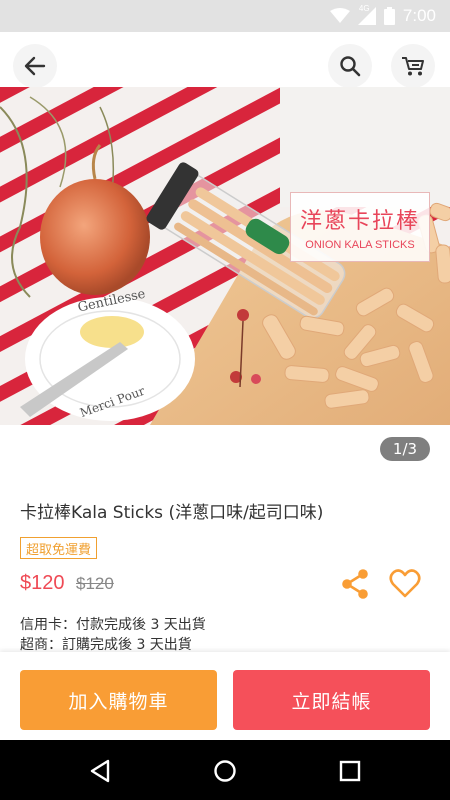 Image resolution: width=450 pixels, height=800 pixels. I want to click on cart-icon, so click(413, 66).